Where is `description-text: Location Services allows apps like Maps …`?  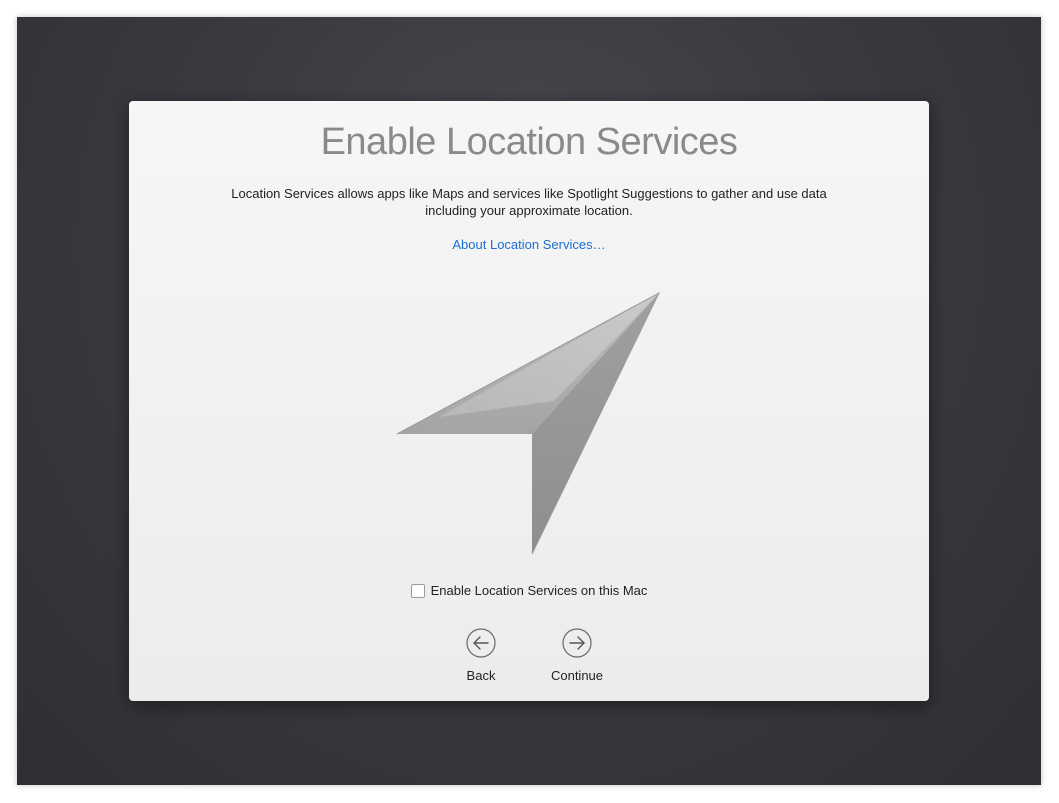
description-text: Location Services allows apps like Maps … is located at coordinates (529, 202).